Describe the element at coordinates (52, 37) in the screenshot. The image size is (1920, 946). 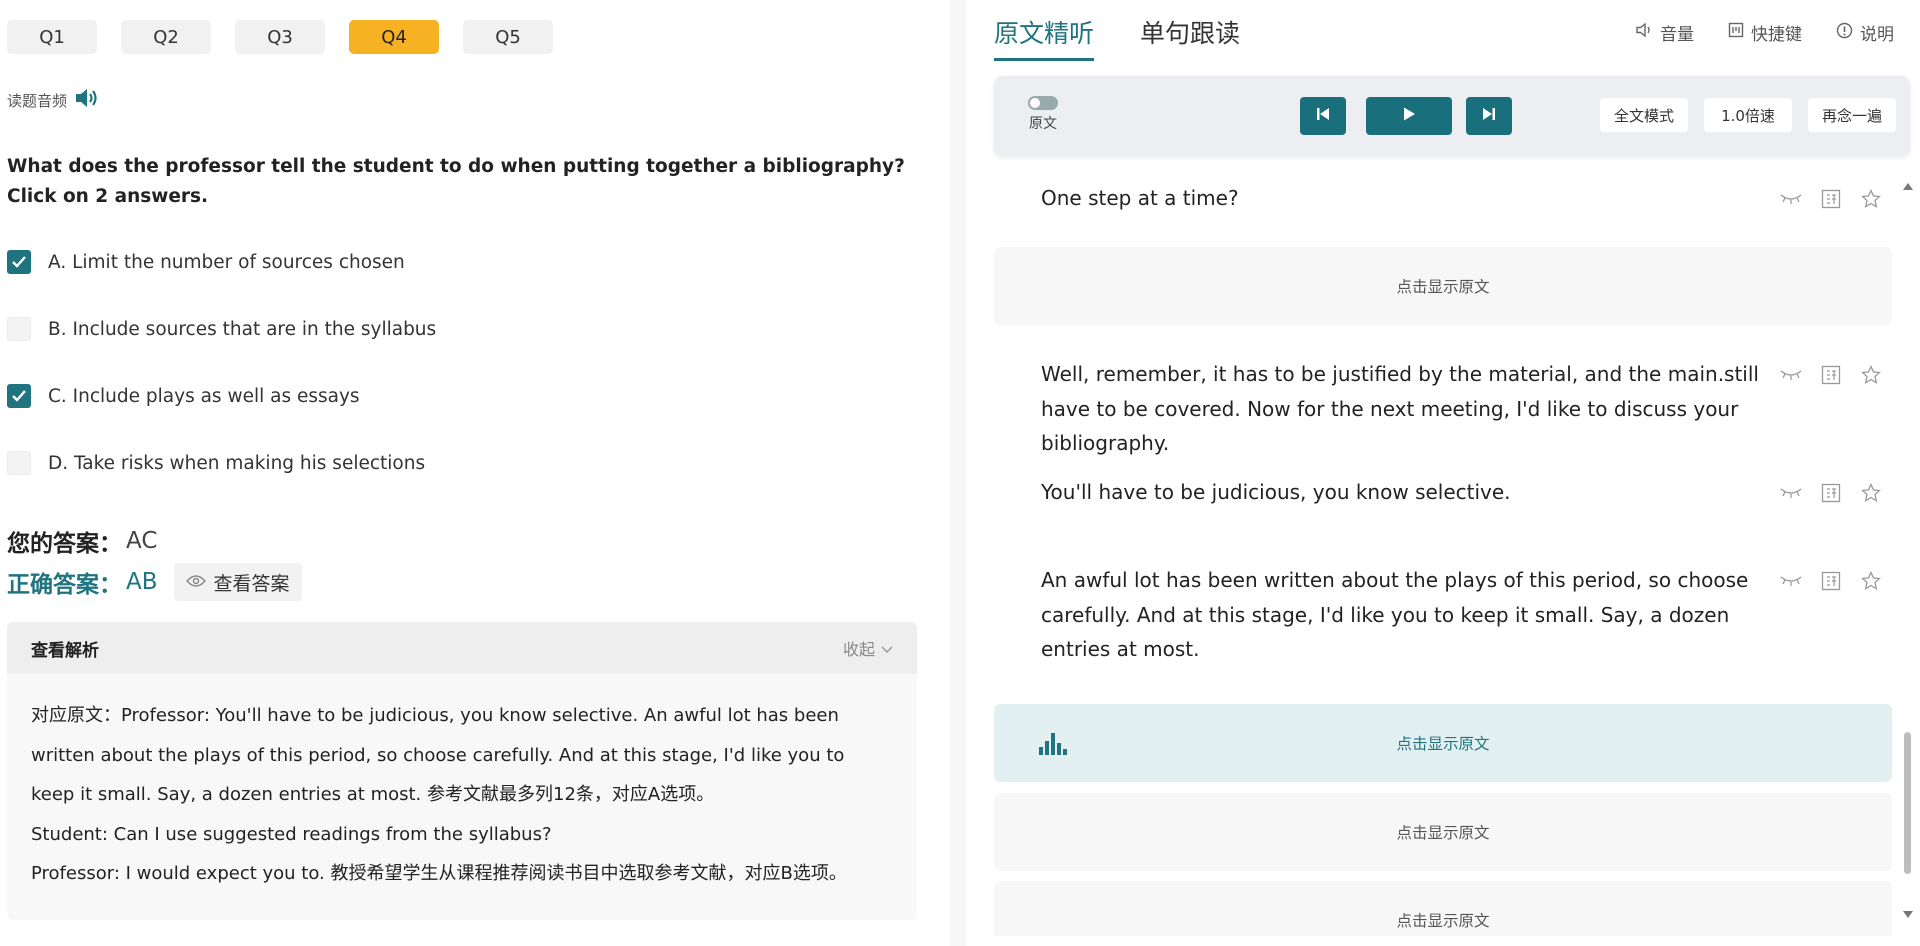
I see `question-tab-1: Q1` at that location.